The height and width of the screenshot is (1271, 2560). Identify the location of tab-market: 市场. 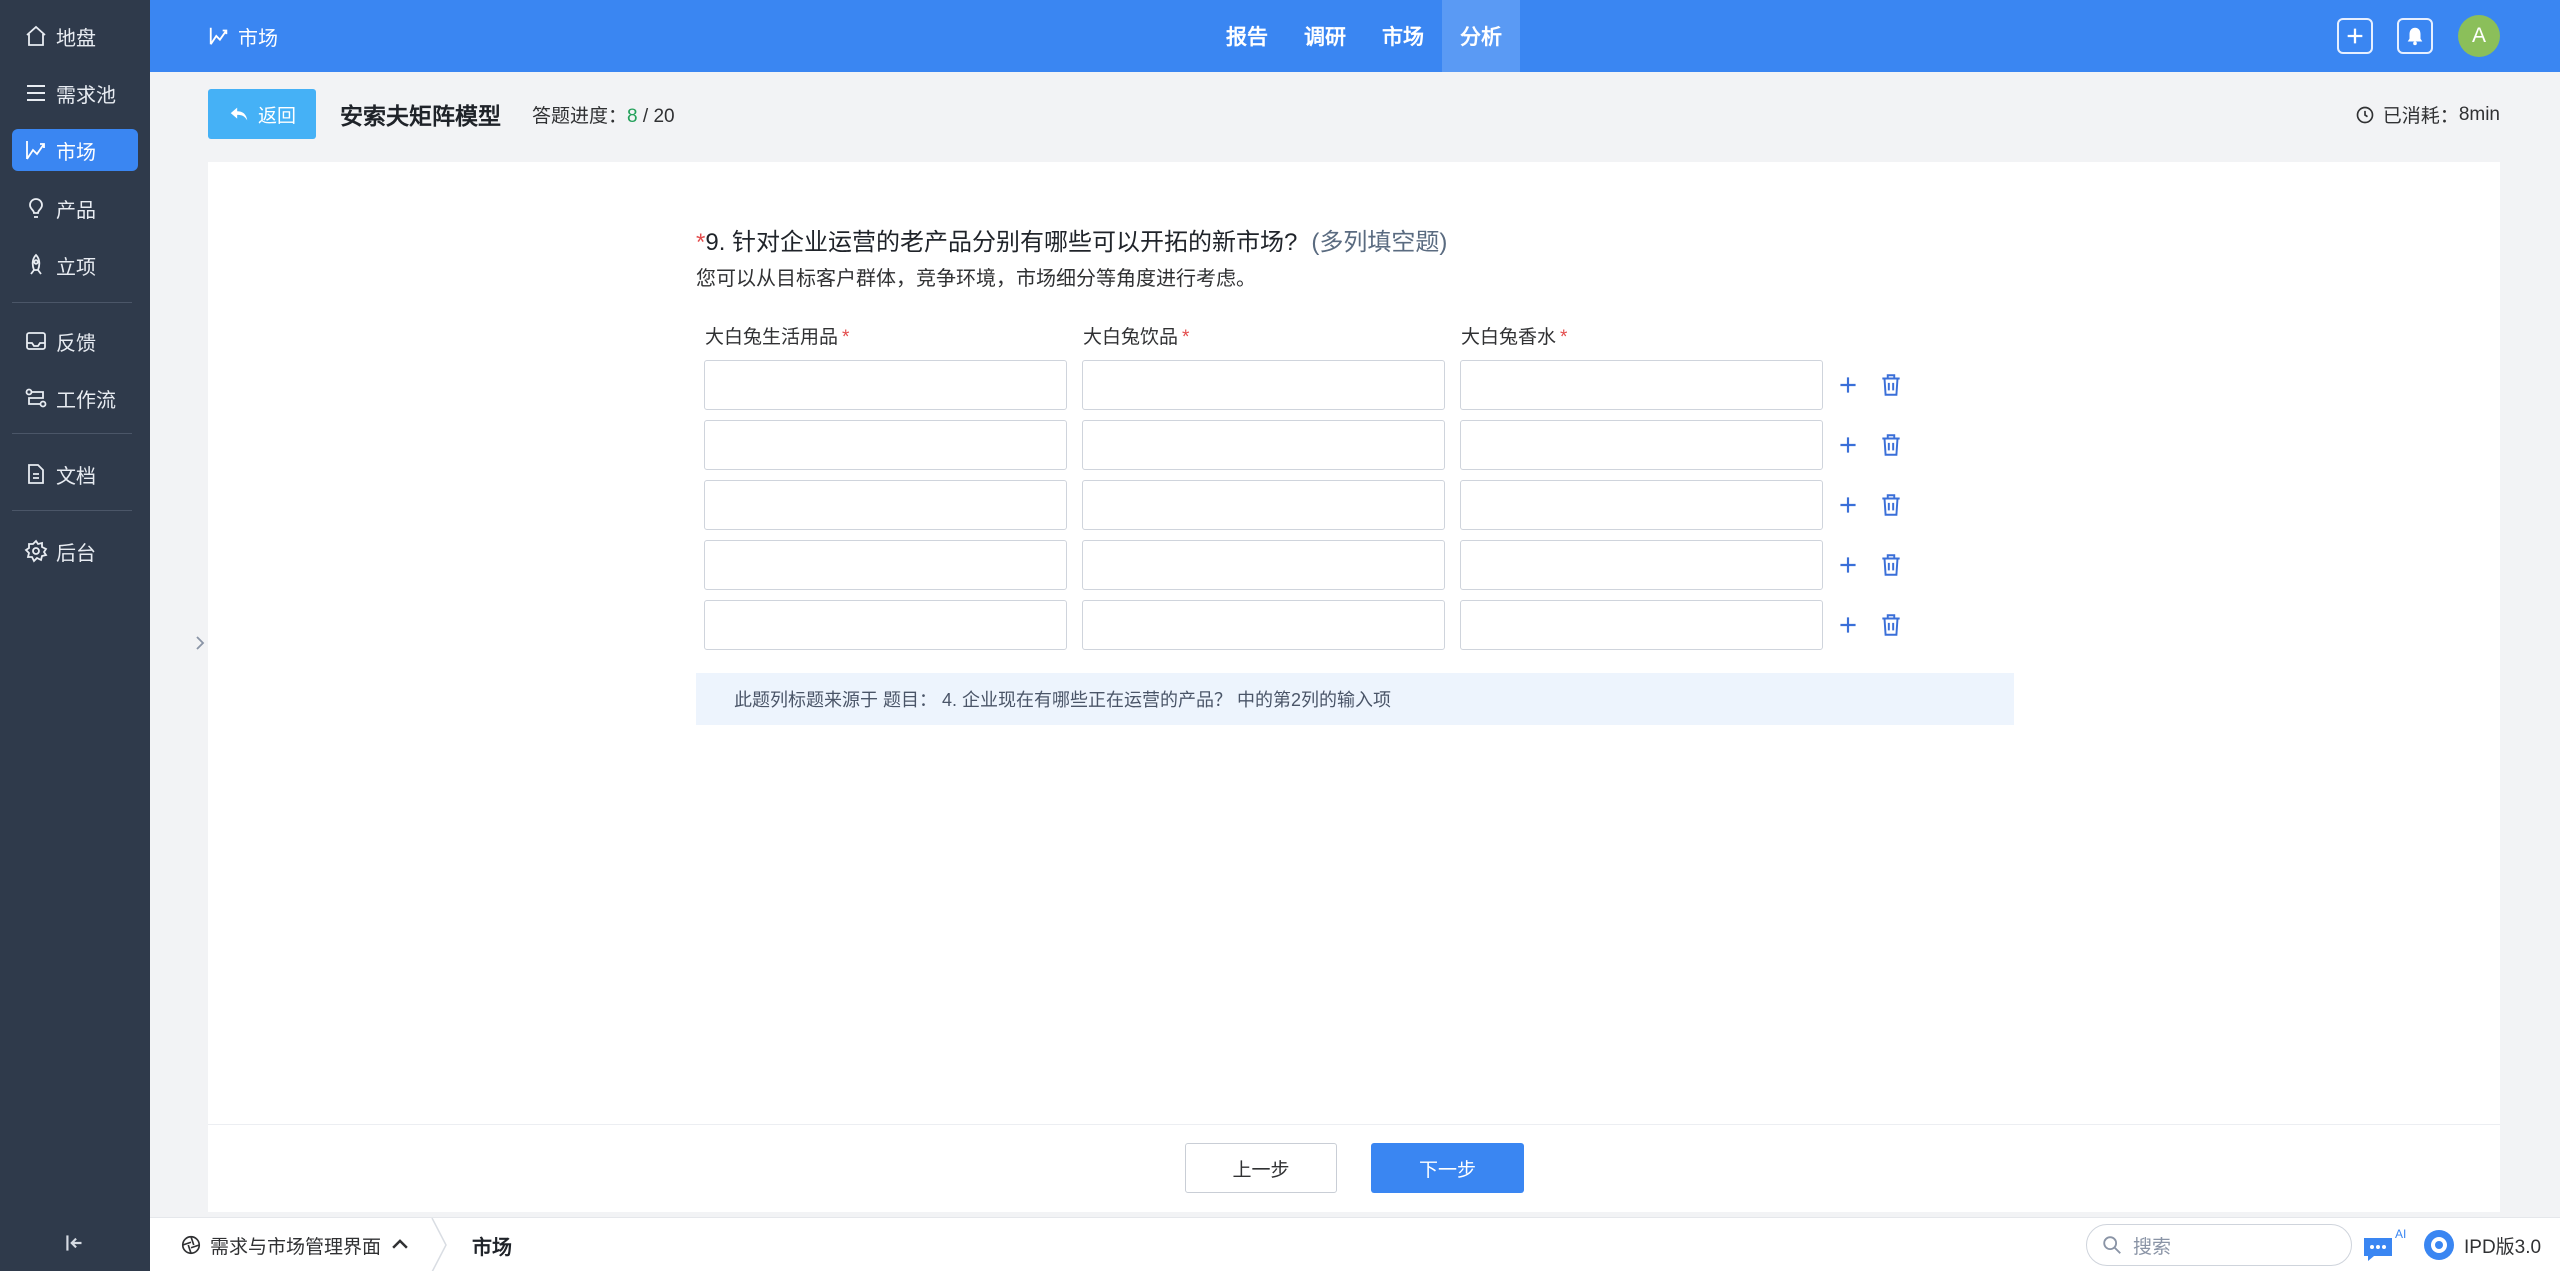
(1403, 36).